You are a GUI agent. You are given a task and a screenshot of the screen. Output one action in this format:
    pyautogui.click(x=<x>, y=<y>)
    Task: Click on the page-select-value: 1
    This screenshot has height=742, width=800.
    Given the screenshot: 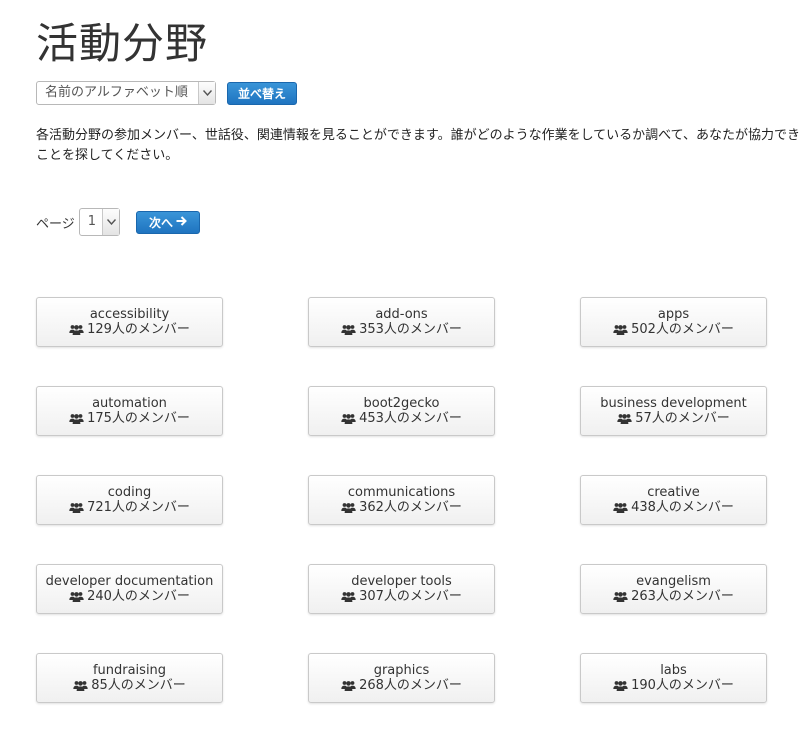 What is the action you would take?
    pyautogui.click(x=92, y=221)
    